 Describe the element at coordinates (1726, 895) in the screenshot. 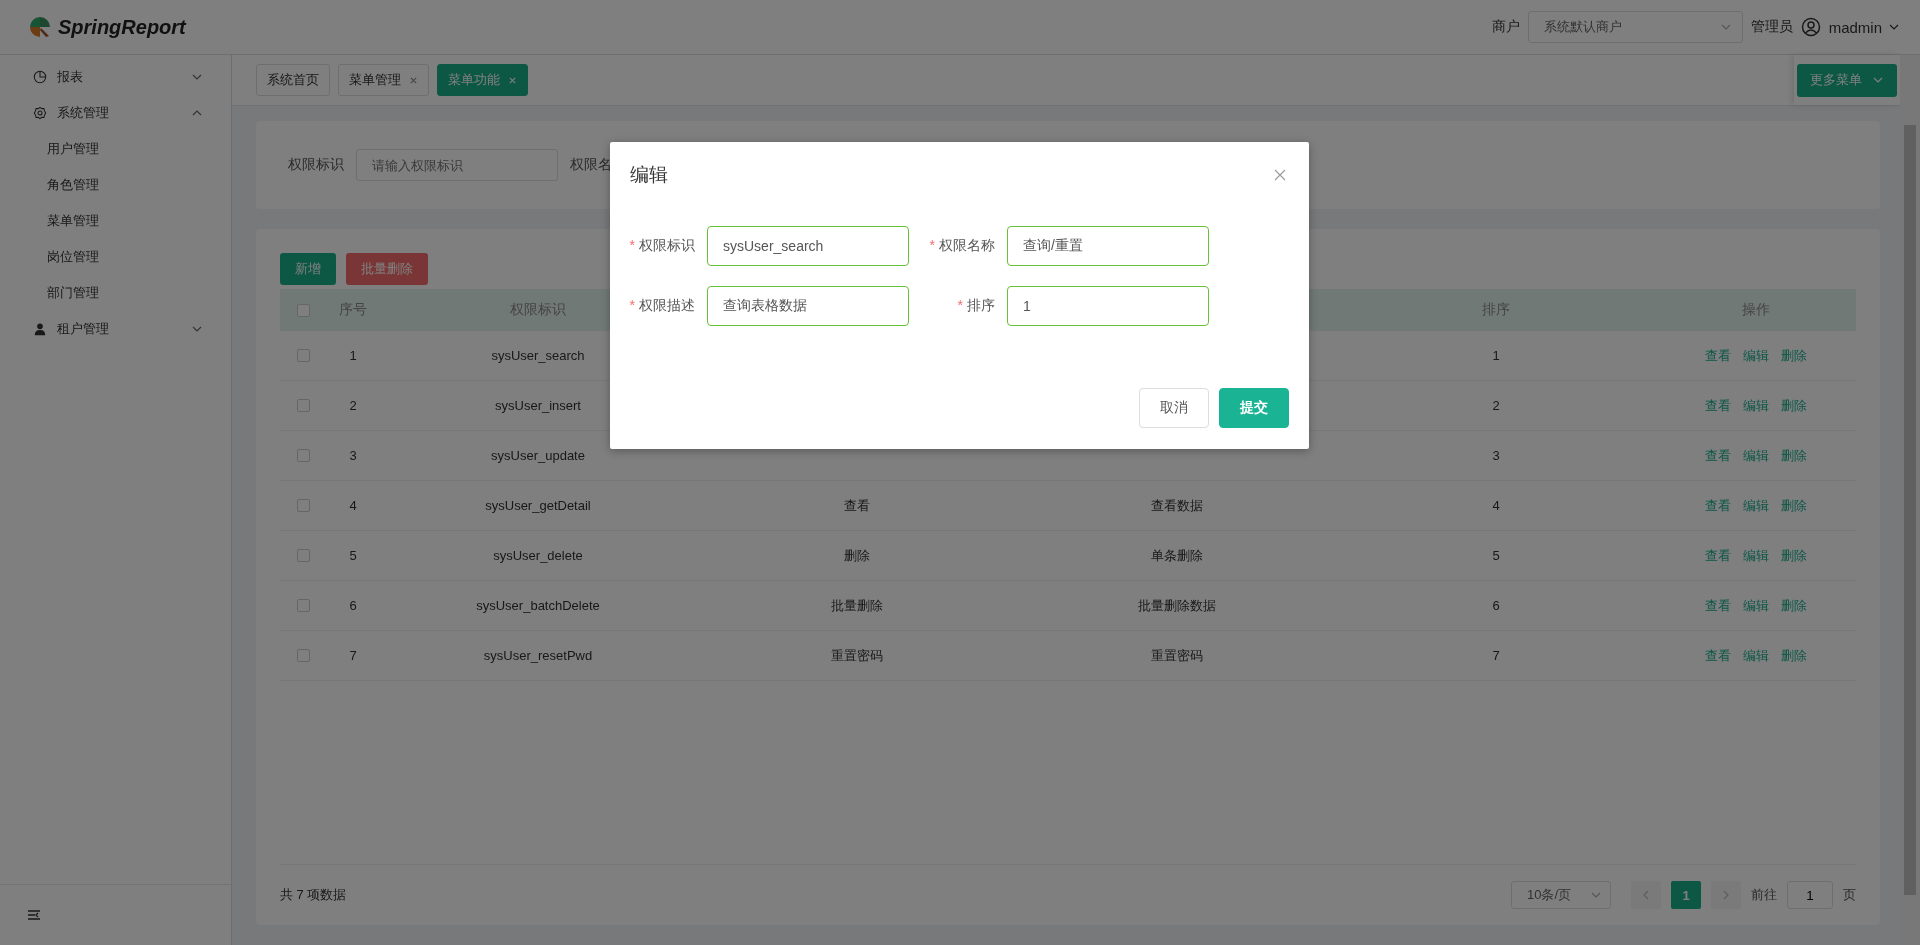

I see `next-page-button` at that location.